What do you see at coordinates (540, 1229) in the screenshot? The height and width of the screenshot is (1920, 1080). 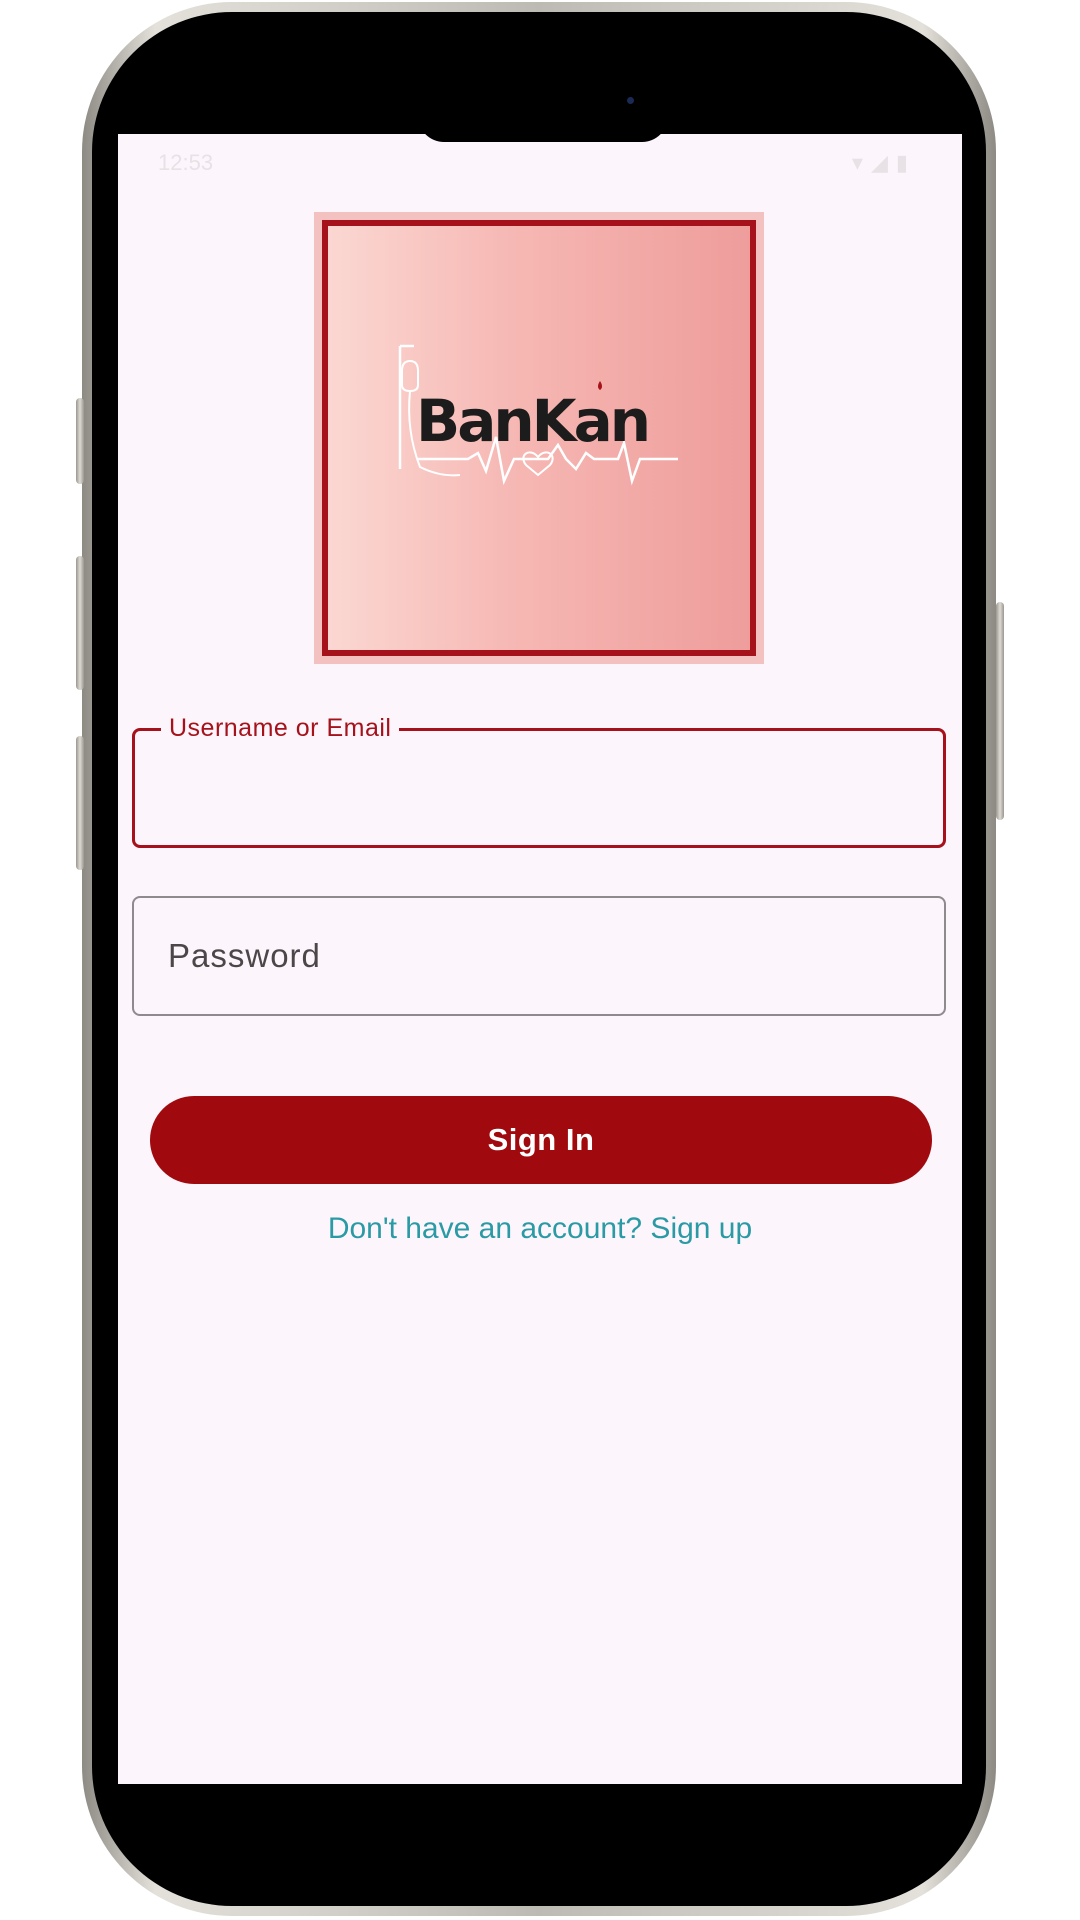 I see `sign-up-link: Don't have an account? Sign up` at bounding box center [540, 1229].